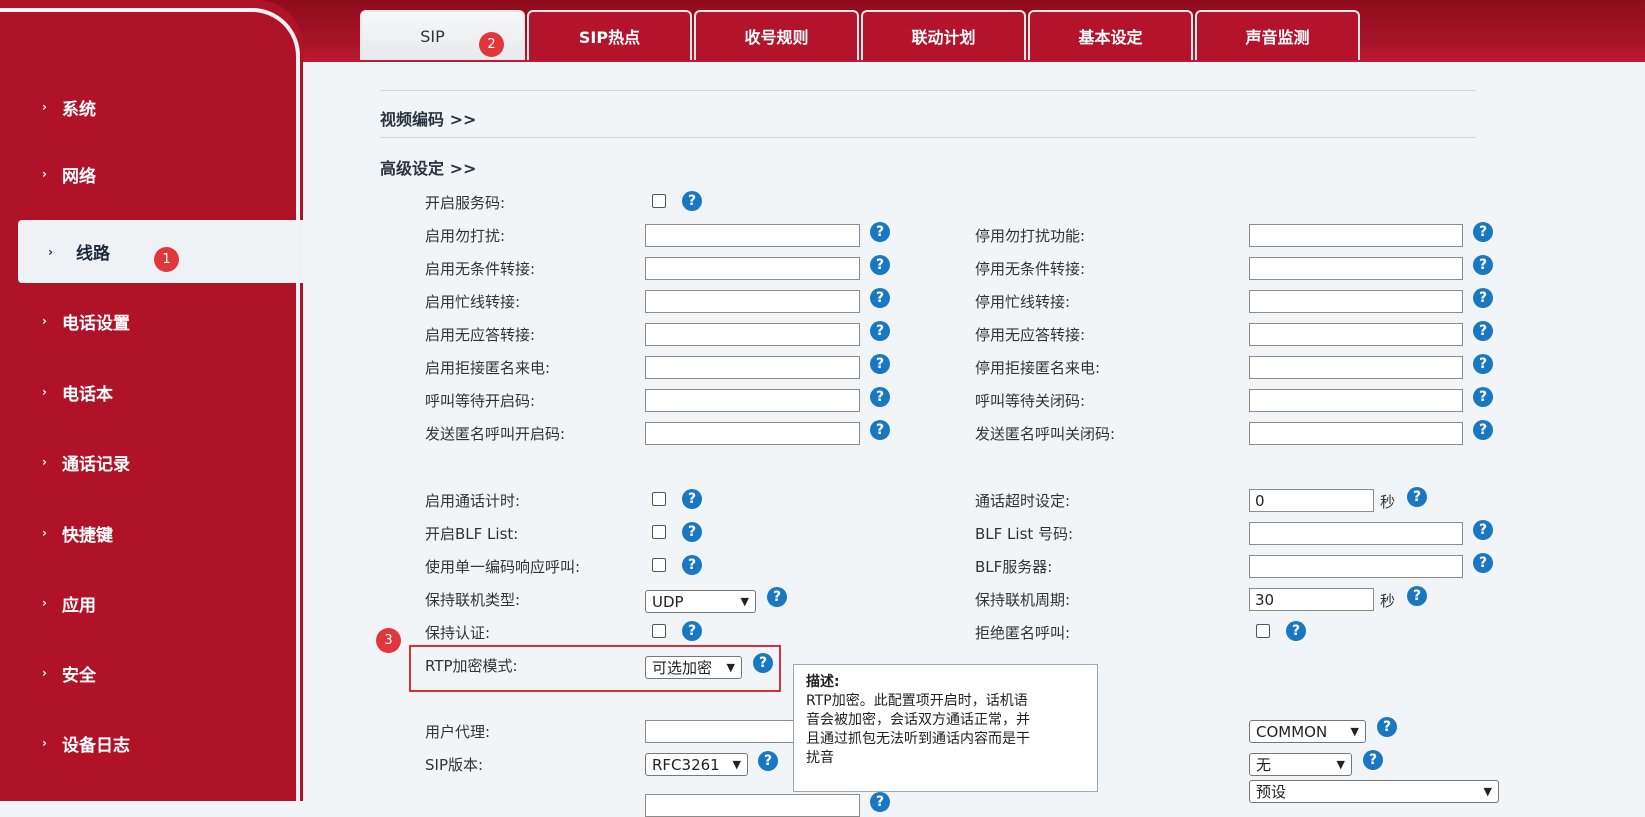  What do you see at coordinates (752, 400) in the screenshot?
I see `cw-on-input` at bounding box center [752, 400].